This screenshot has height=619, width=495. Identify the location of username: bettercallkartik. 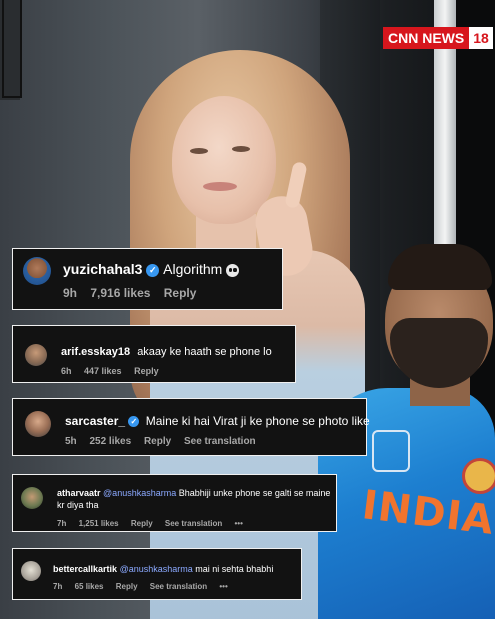
(85, 569).